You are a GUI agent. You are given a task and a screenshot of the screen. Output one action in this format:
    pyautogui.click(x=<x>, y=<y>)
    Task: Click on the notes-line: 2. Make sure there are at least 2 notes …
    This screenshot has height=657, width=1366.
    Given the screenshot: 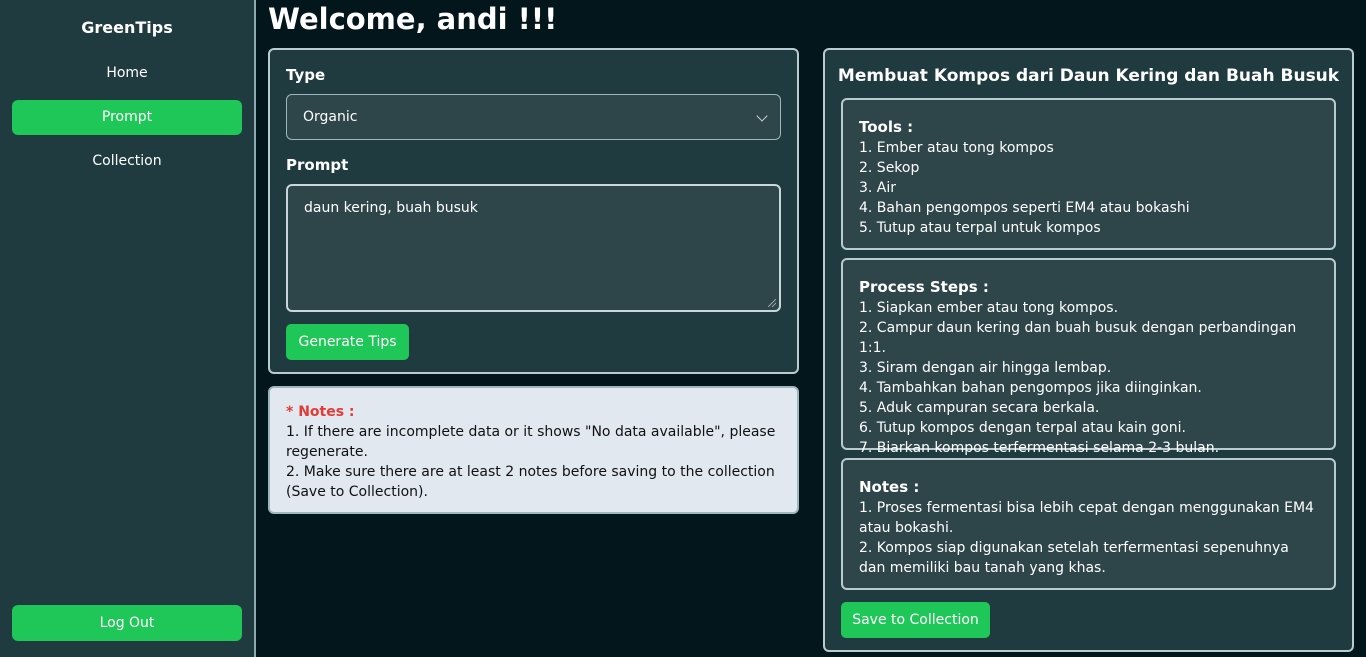 What is the action you would take?
    pyautogui.click(x=530, y=482)
    